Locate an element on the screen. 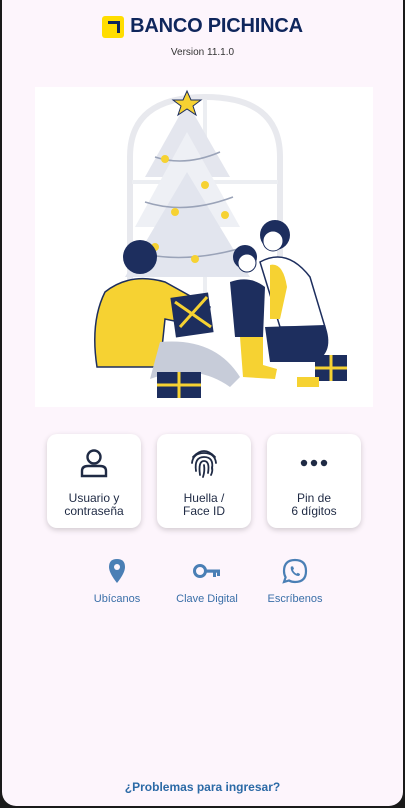  login-biometric-label: Huella / Face ID is located at coordinates (203, 504).